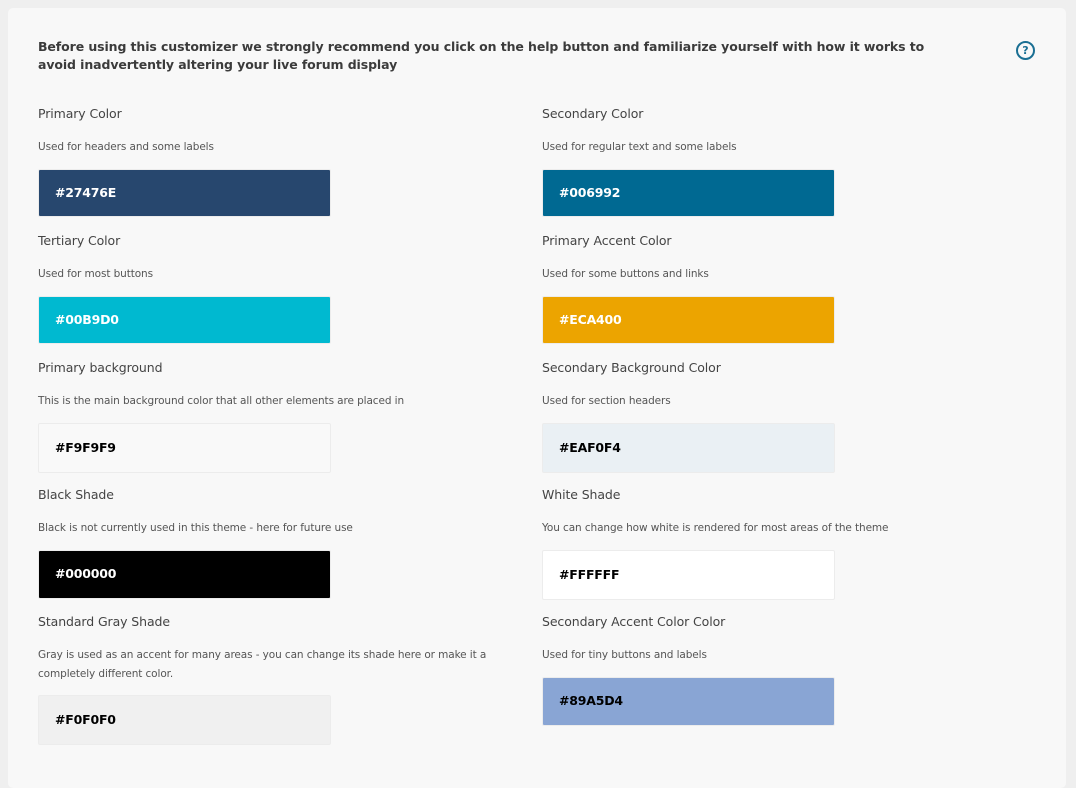 The height and width of the screenshot is (788, 1076). What do you see at coordinates (76, 494) in the screenshot?
I see `field-title: Black Shade` at bounding box center [76, 494].